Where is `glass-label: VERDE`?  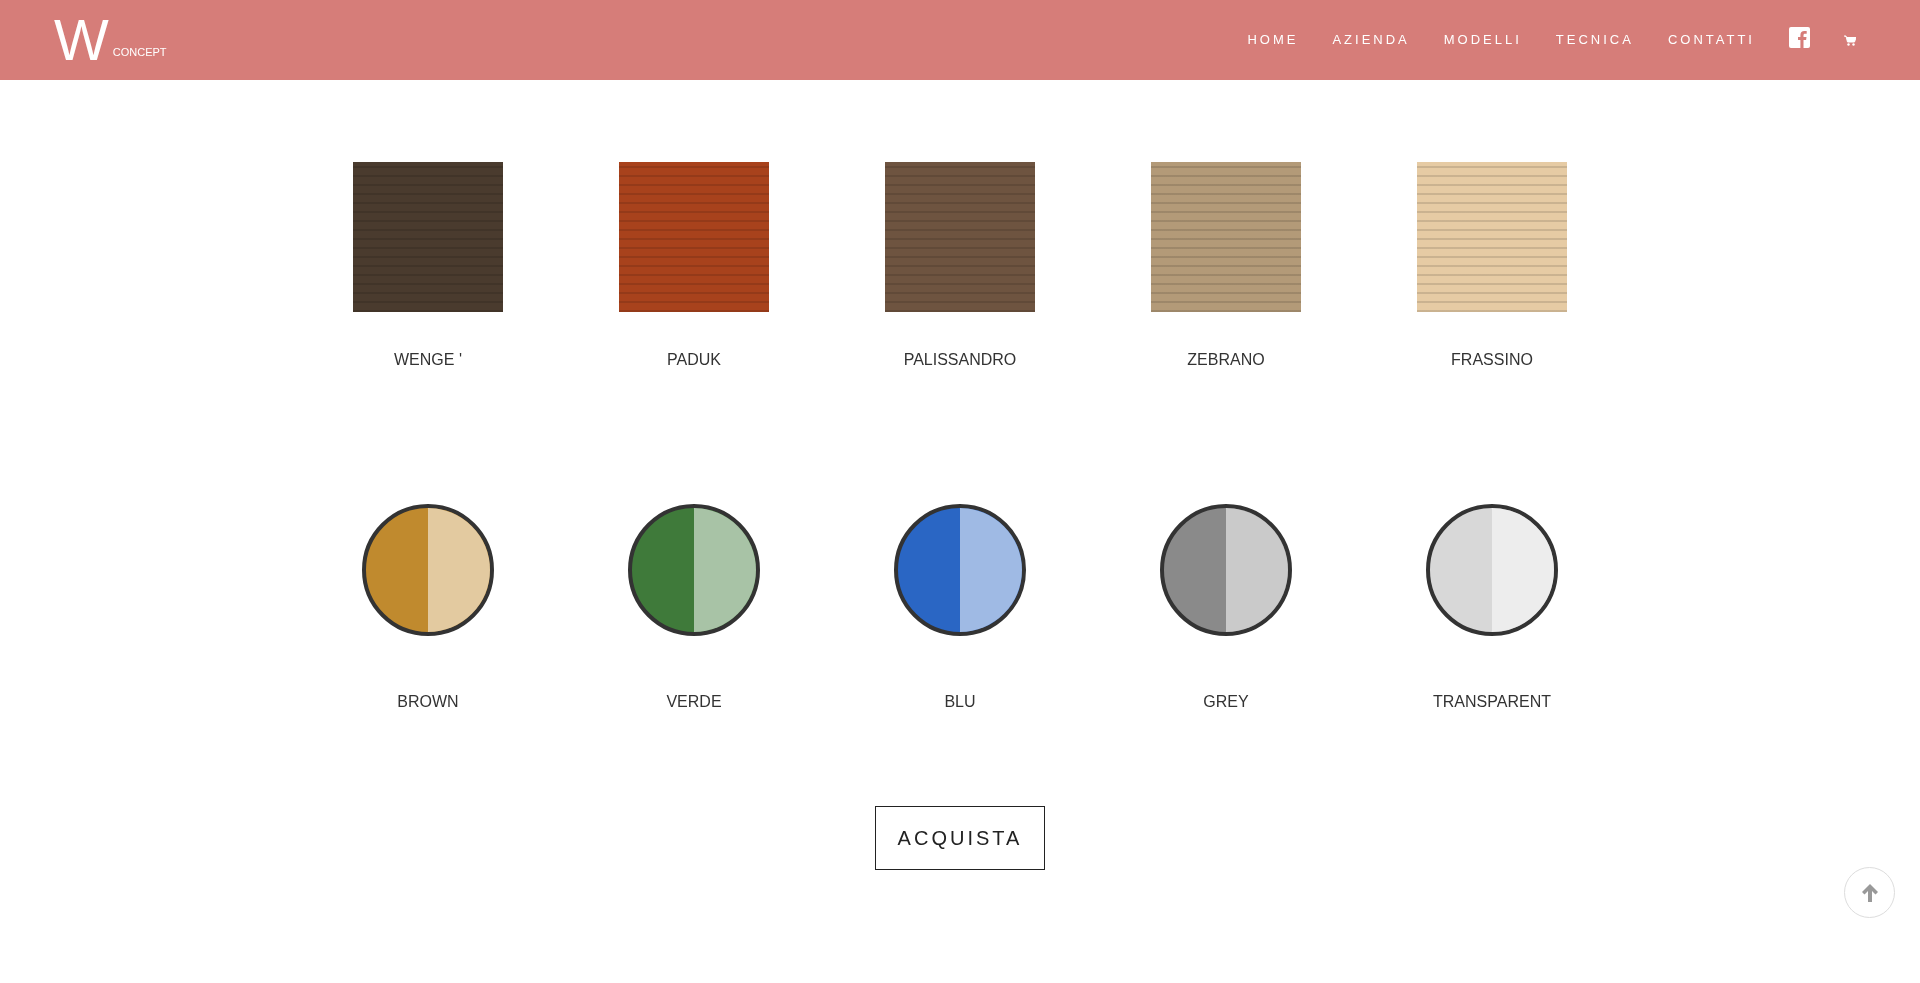
glass-label: VERDE is located at coordinates (694, 702).